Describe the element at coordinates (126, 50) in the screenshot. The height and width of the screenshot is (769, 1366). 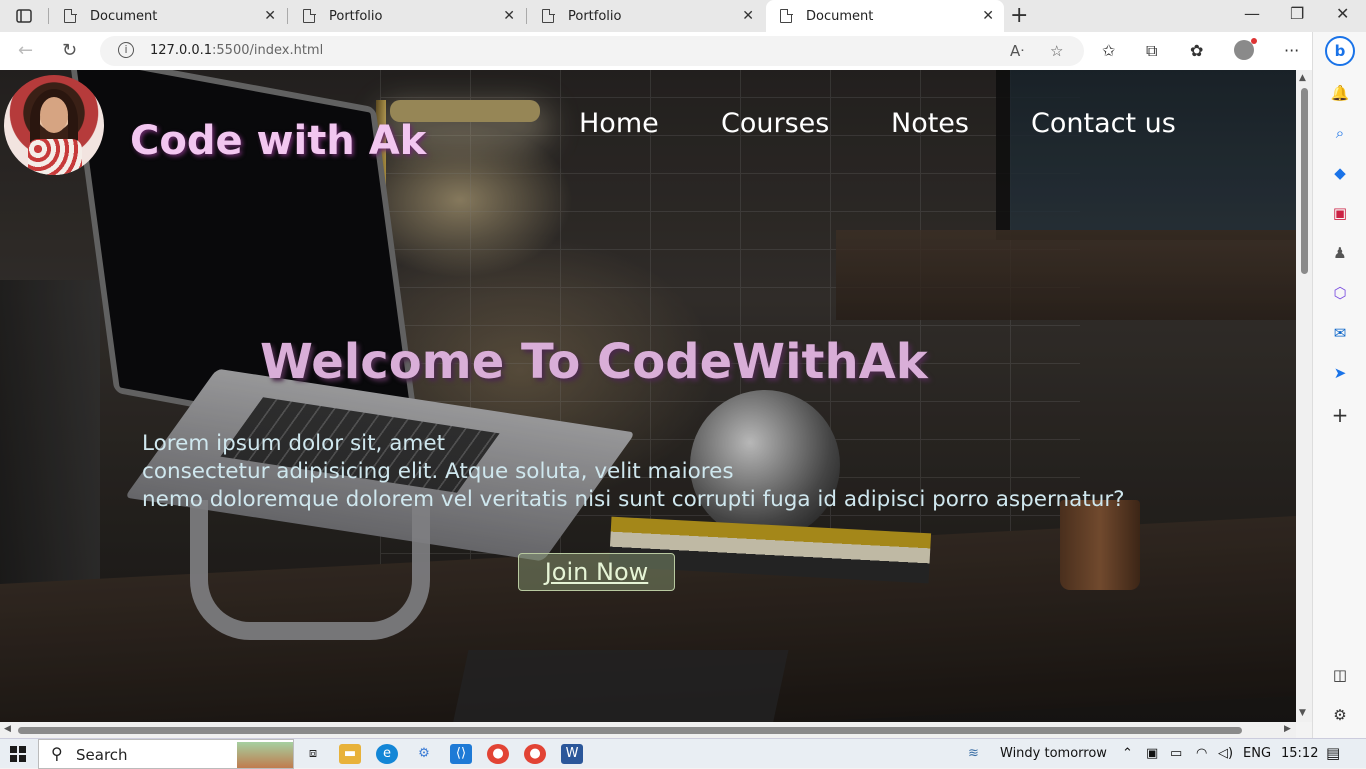
I see `site-info-icon: i` at that location.